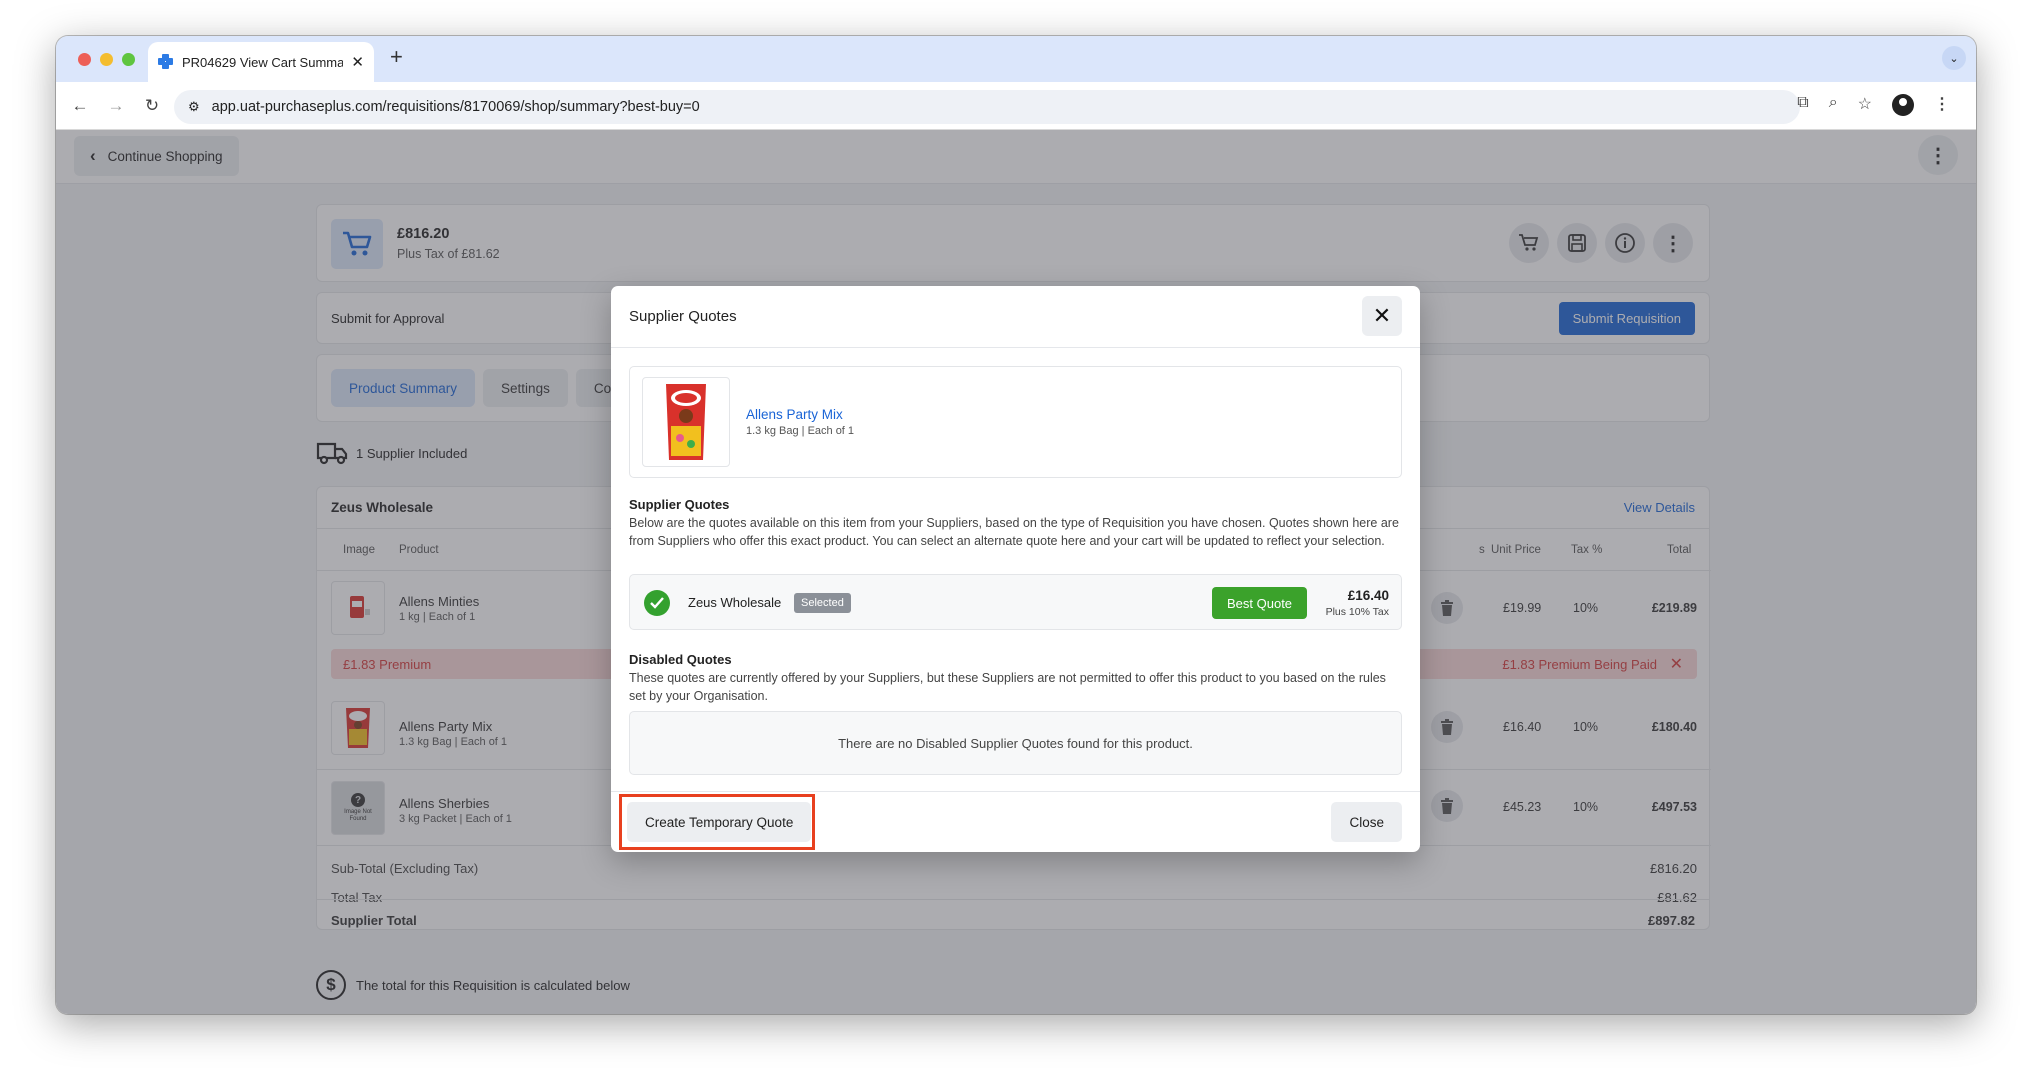 The height and width of the screenshot is (1088, 2032). I want to click on modal-product-name-link: Allens Party Mix, so click(794, 414).